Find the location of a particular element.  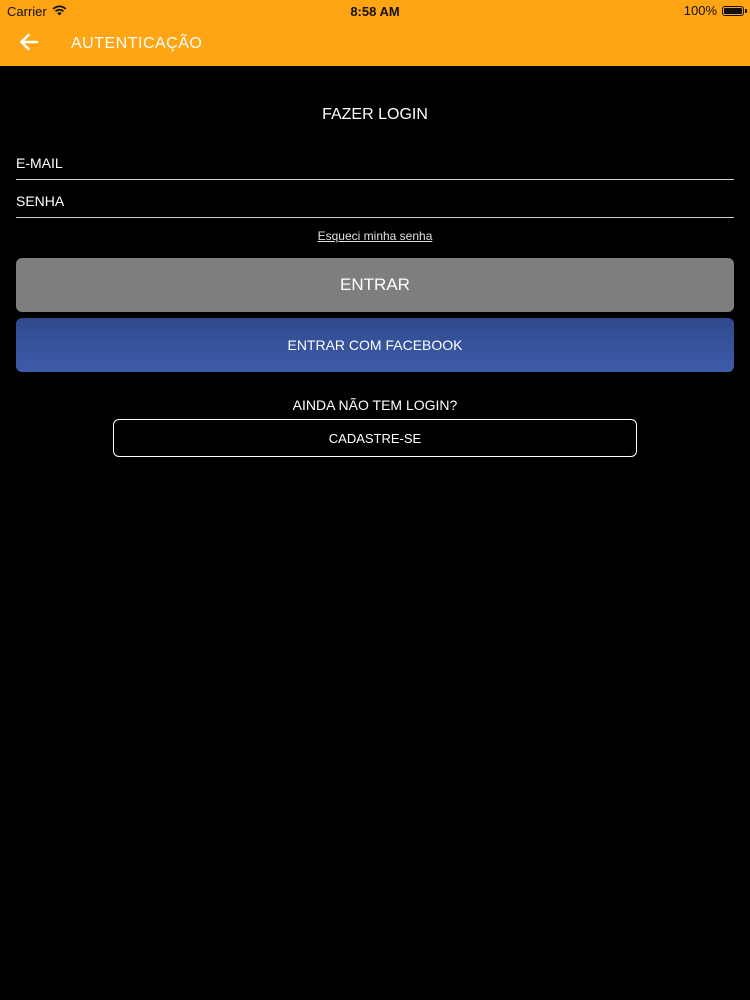

email-field-container is located at coordinates (375, 164).